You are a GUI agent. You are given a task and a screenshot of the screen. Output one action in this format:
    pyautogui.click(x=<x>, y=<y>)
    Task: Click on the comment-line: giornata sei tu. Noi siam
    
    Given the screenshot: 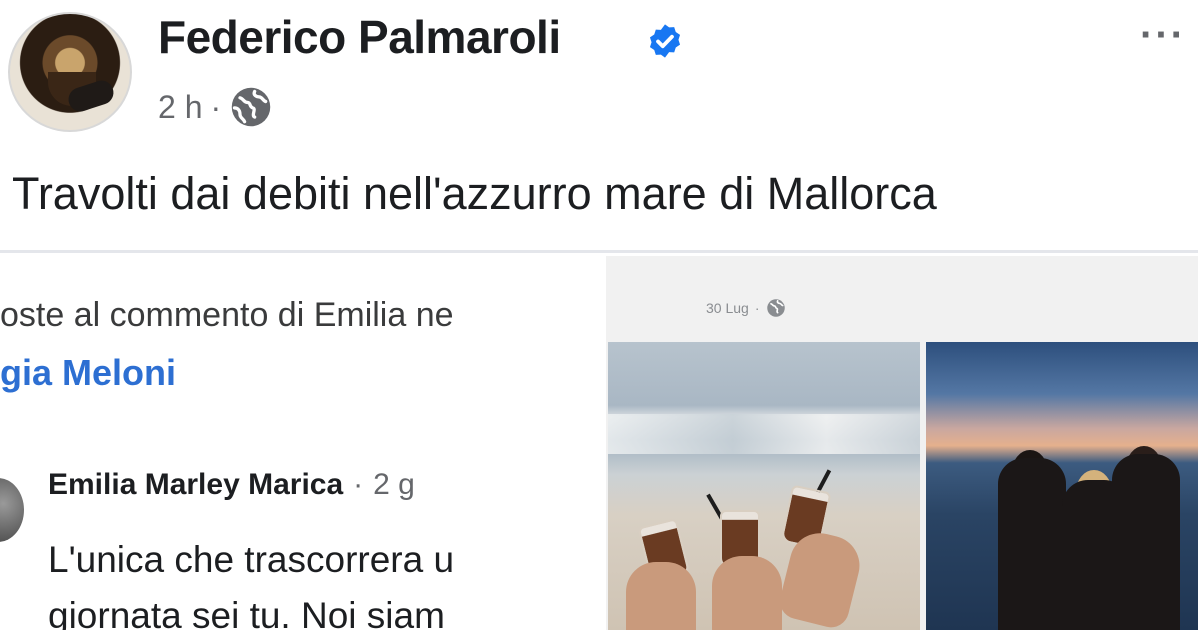 What is the action you would take?
    pyautogui.click(x=246, y=612)
    